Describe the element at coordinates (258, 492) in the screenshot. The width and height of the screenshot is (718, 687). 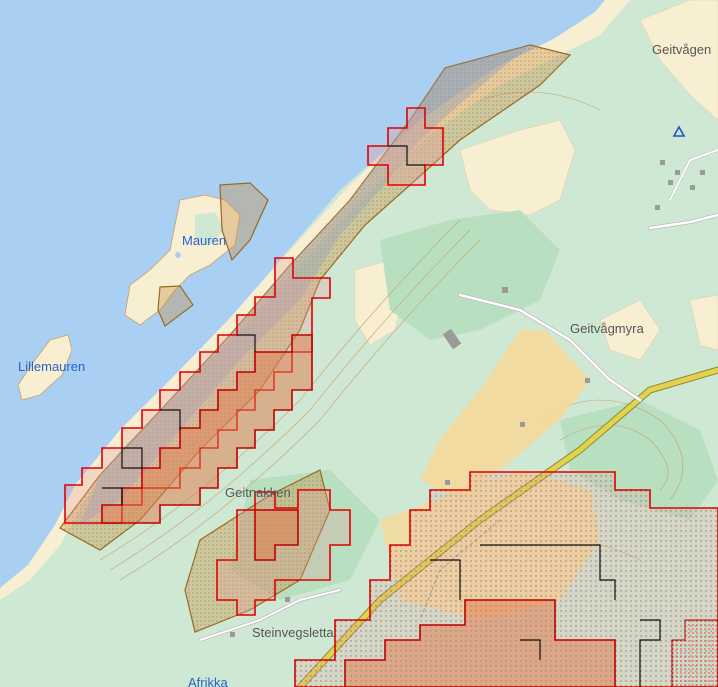
I see `label-geitnakken: Geitnakken` at that location.